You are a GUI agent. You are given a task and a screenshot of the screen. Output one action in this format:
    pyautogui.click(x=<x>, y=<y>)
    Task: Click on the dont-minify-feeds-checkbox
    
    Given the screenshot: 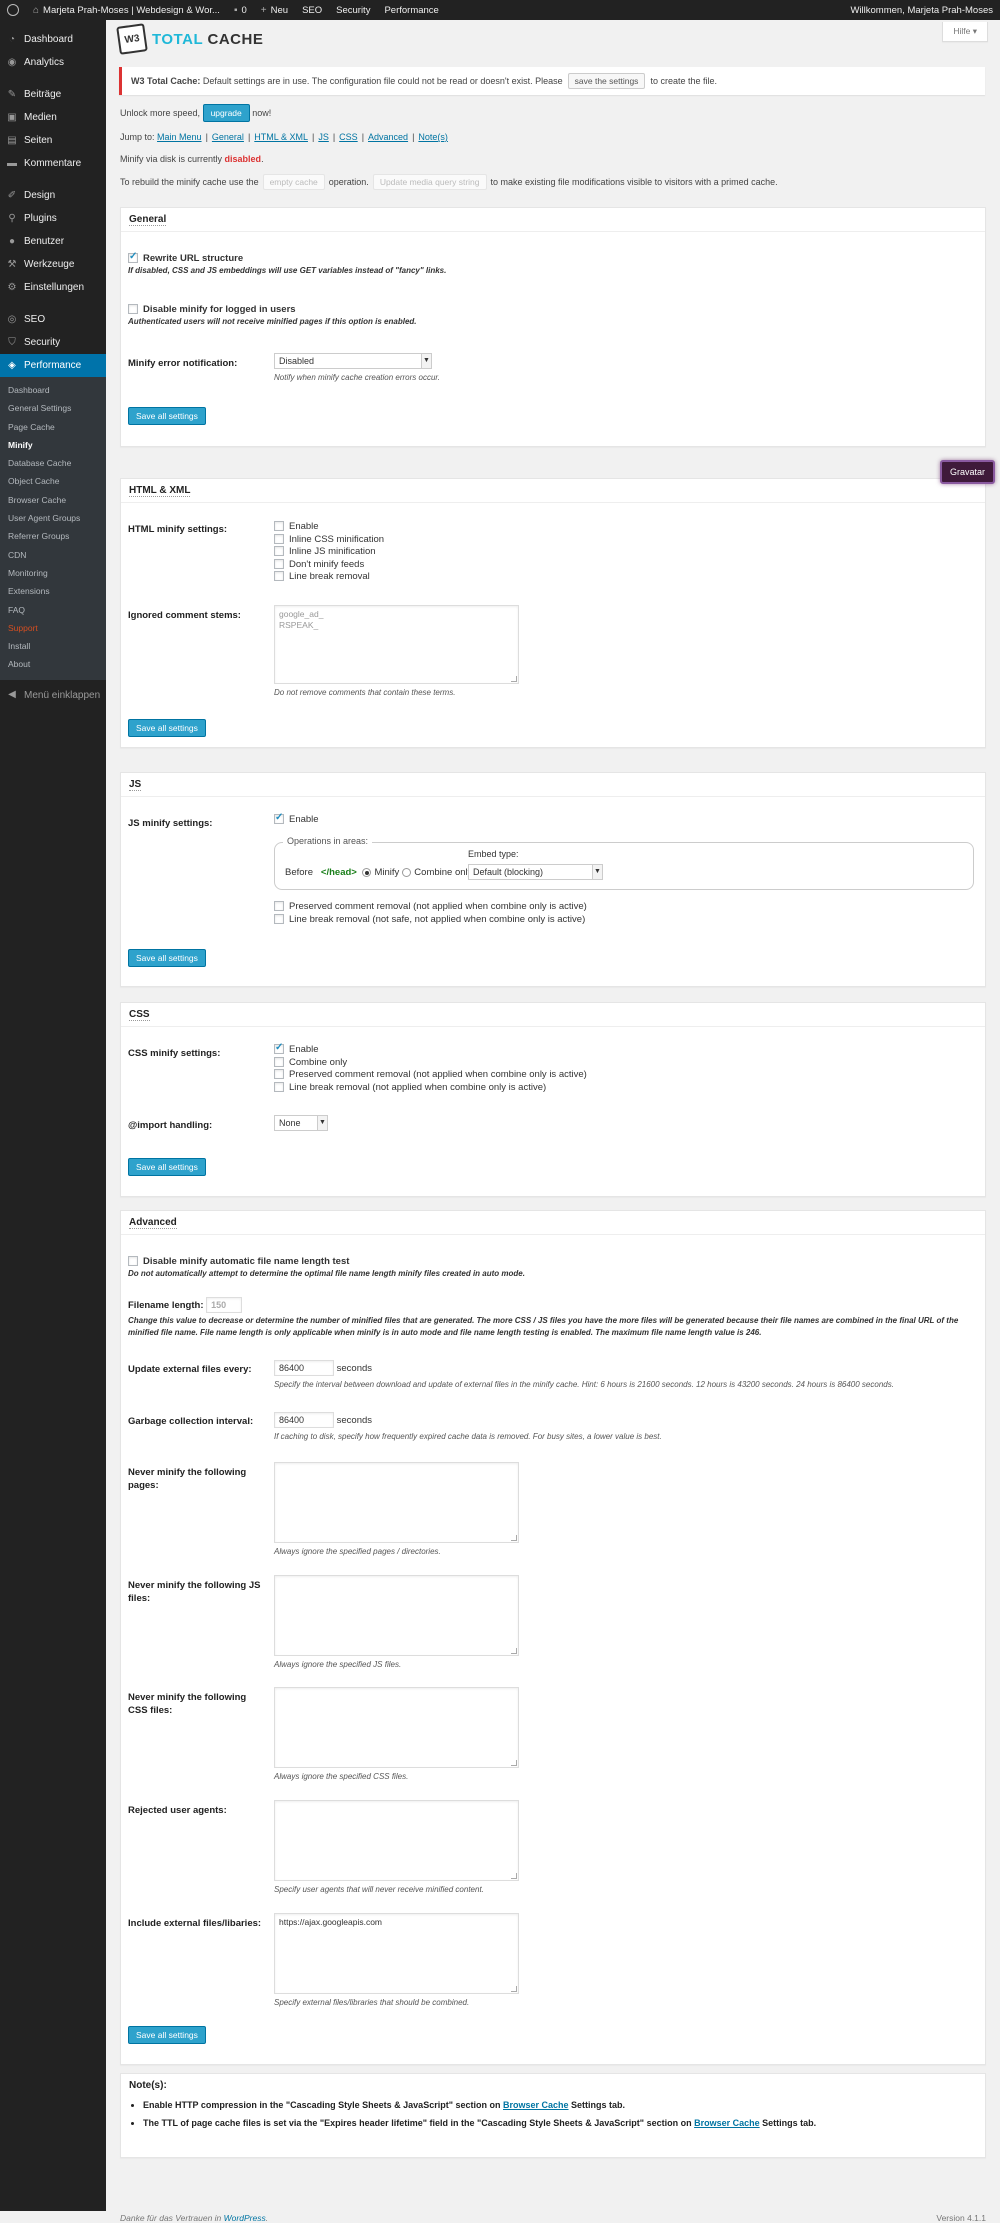 What is the action you would take?
    pyautogui.click(x=279, y=563)
    